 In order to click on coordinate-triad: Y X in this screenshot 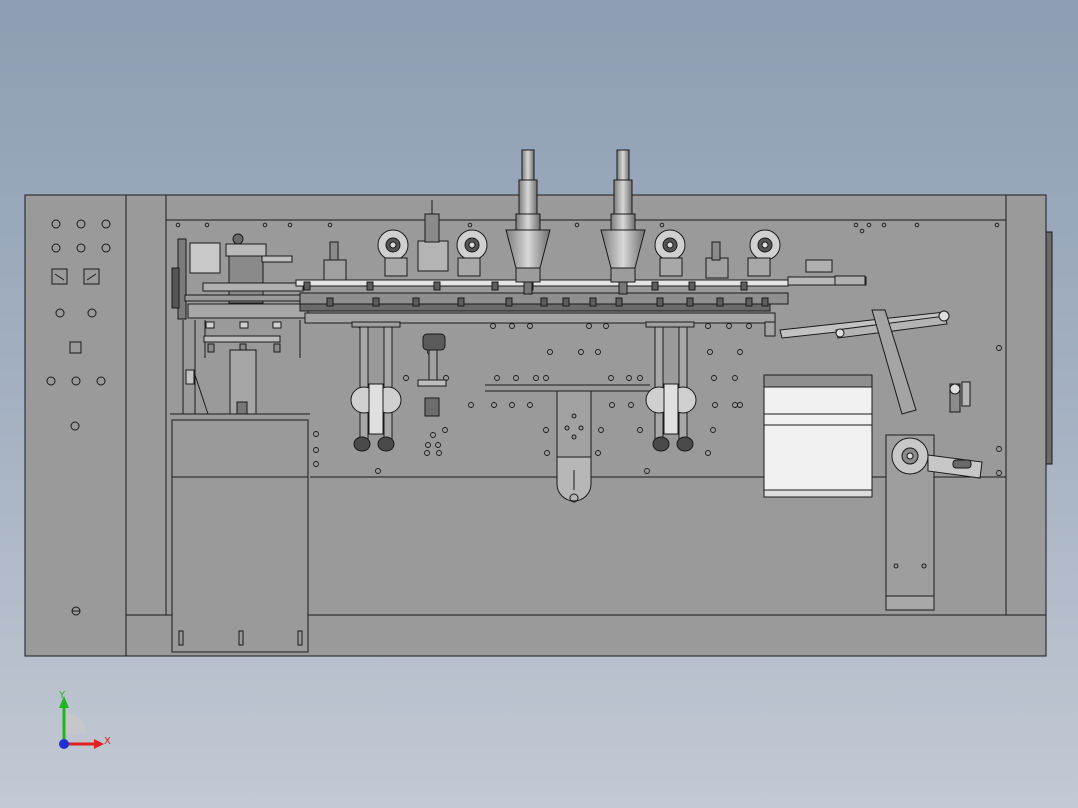, I will do `click(84, 719)`.